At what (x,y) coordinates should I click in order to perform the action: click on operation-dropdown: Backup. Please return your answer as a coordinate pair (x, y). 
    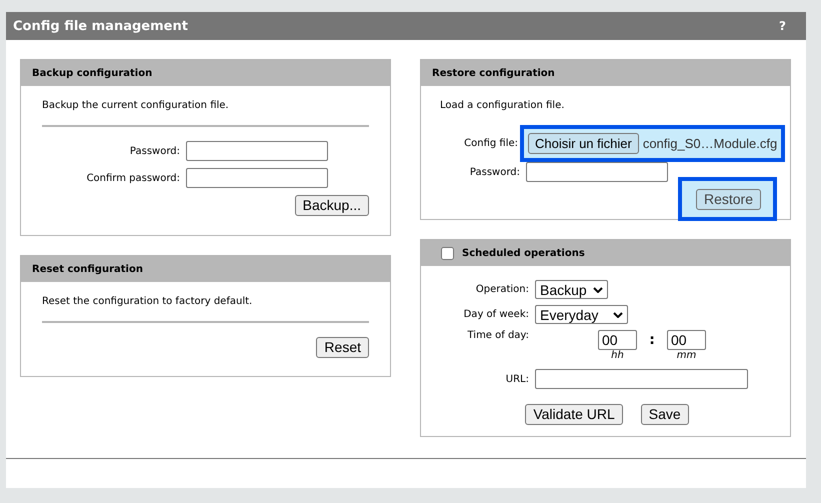
    Looking at the image, I should click on (571, 289).